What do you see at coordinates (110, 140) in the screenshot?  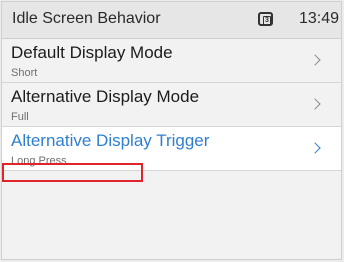 I see `setting-label: Alternative Display Trigger` at bounding box center [110, 140].